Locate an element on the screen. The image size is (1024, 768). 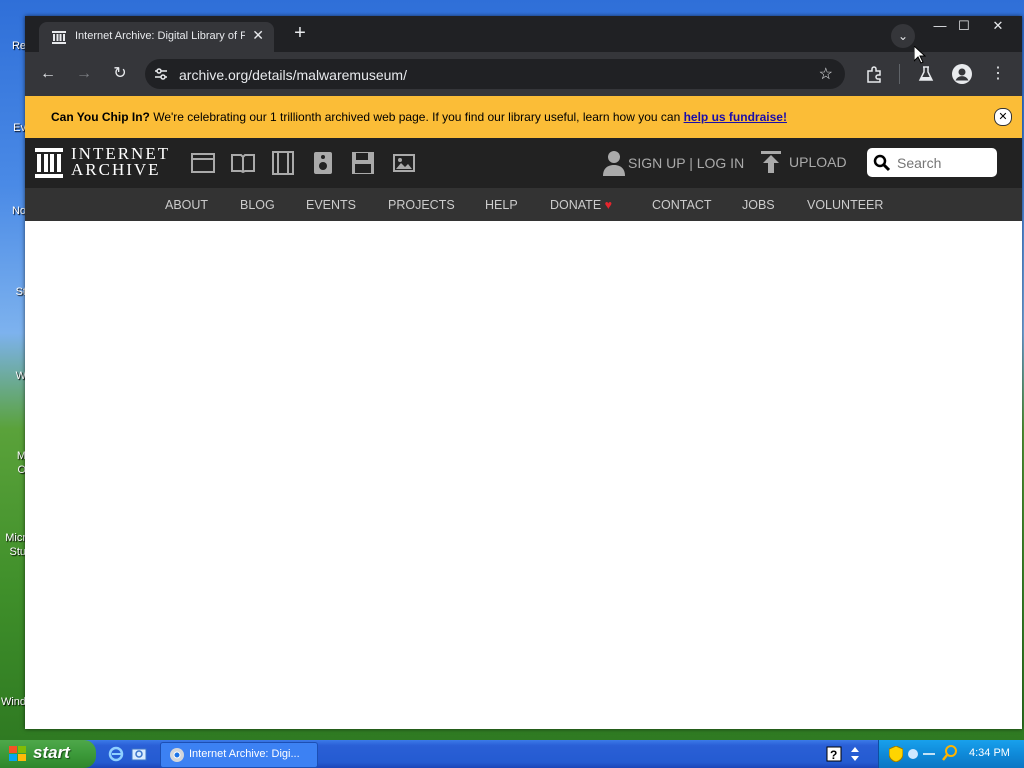
help-icon: ? is located at coordinates (834, 754).